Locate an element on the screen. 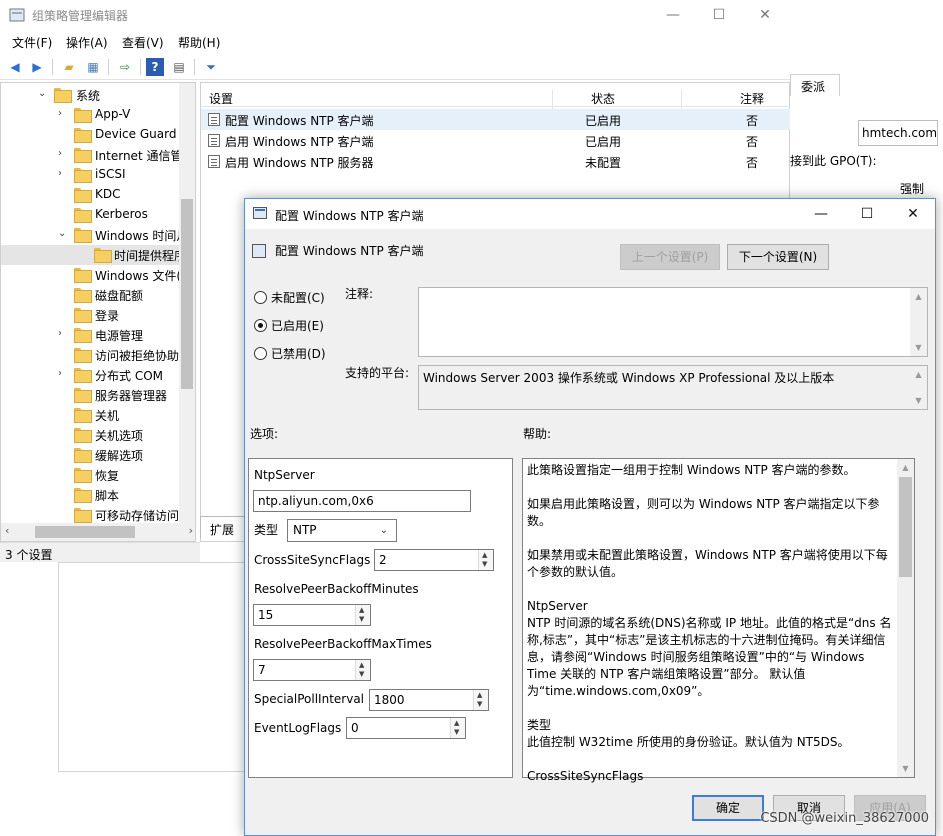 The height and width of the screenshot is (836, 943). tree-item: 磁盘配额 is located at coordinates (91, 295).